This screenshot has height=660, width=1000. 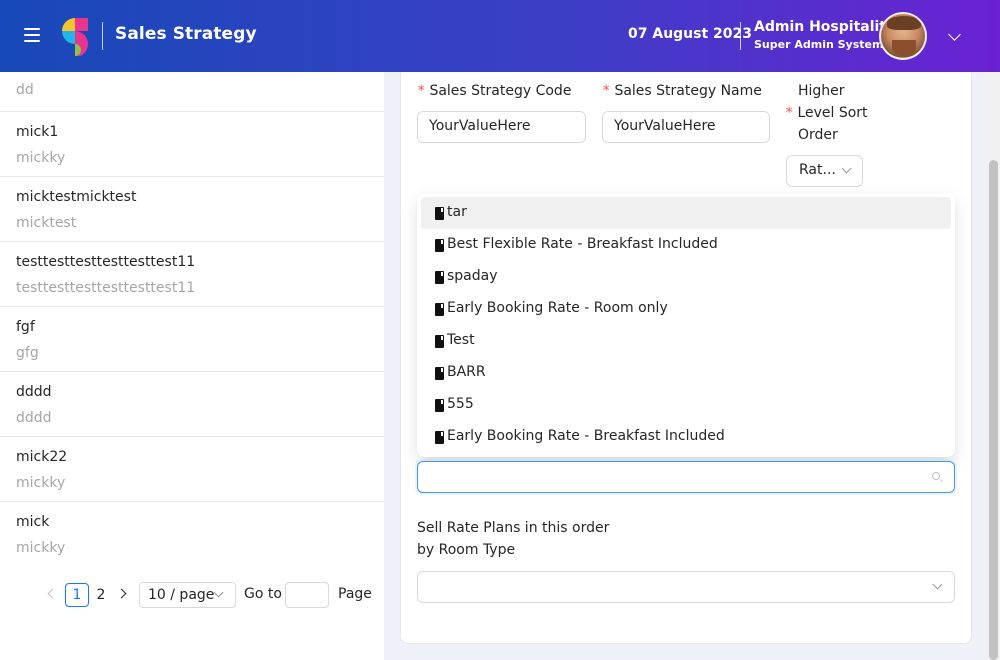 I want to click on list-item-title: dddd, so click(x=34, y=392).